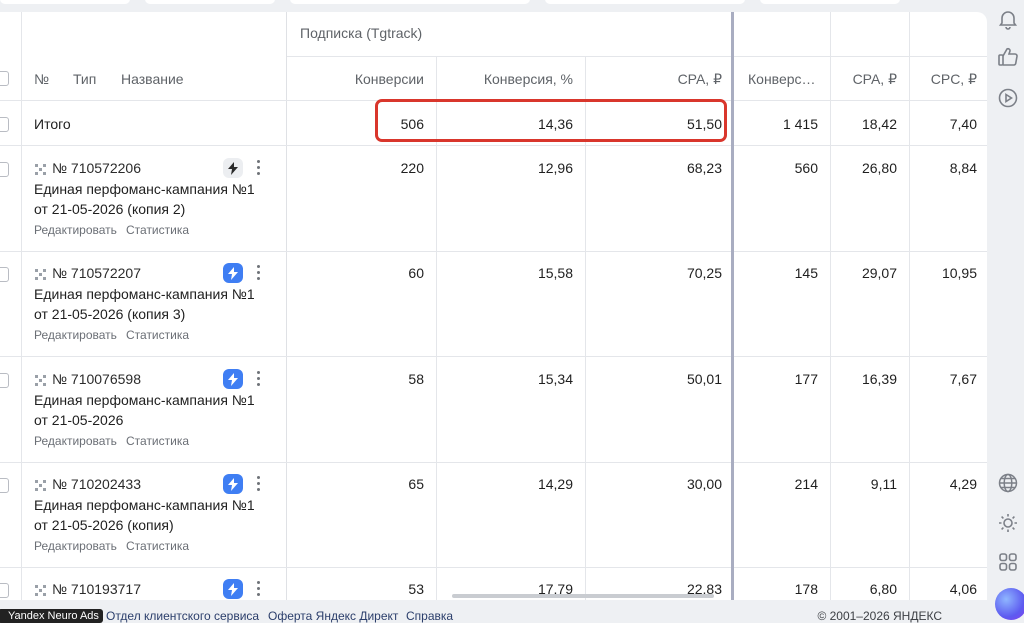 Image resolution: width=1024 pixels, height=623 pixels. What do you see at coordinates (51, 616) in the screenshot?
I see `neuro-ads-badge: Yandex Neuro Ads` at bounding box center [51, 616].